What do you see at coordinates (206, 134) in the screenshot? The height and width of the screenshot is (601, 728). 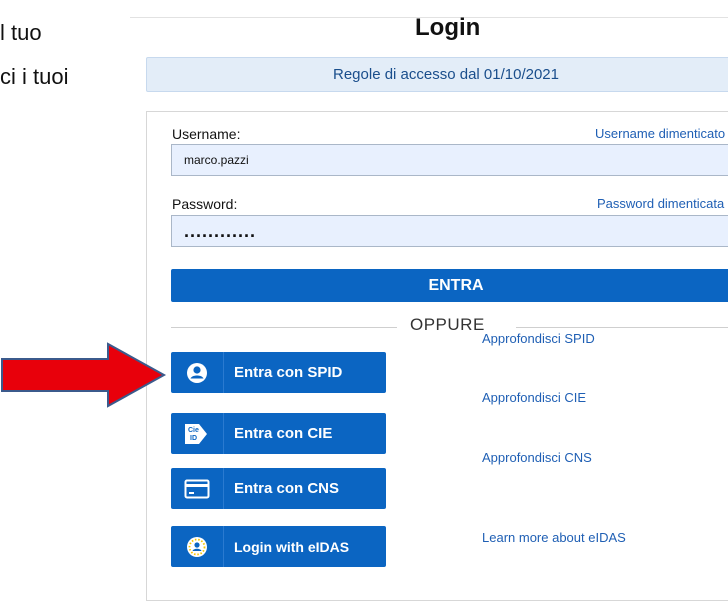 I see `username-label: Username:` at bounding box center [206, 134].